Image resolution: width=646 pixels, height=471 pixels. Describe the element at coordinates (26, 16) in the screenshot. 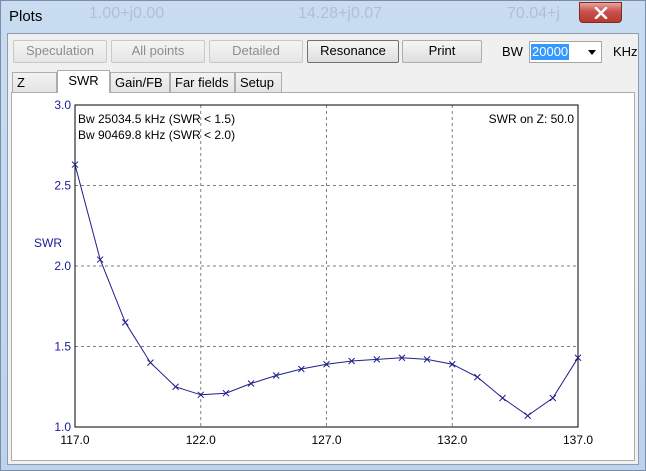

I see `window-title: Plots` at that location.